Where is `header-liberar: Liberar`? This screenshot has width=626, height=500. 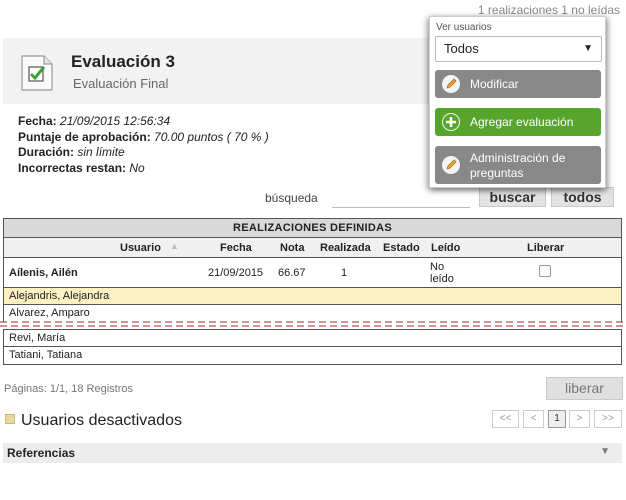 header-liberar: Liberar is located at coordinates (546, 248).